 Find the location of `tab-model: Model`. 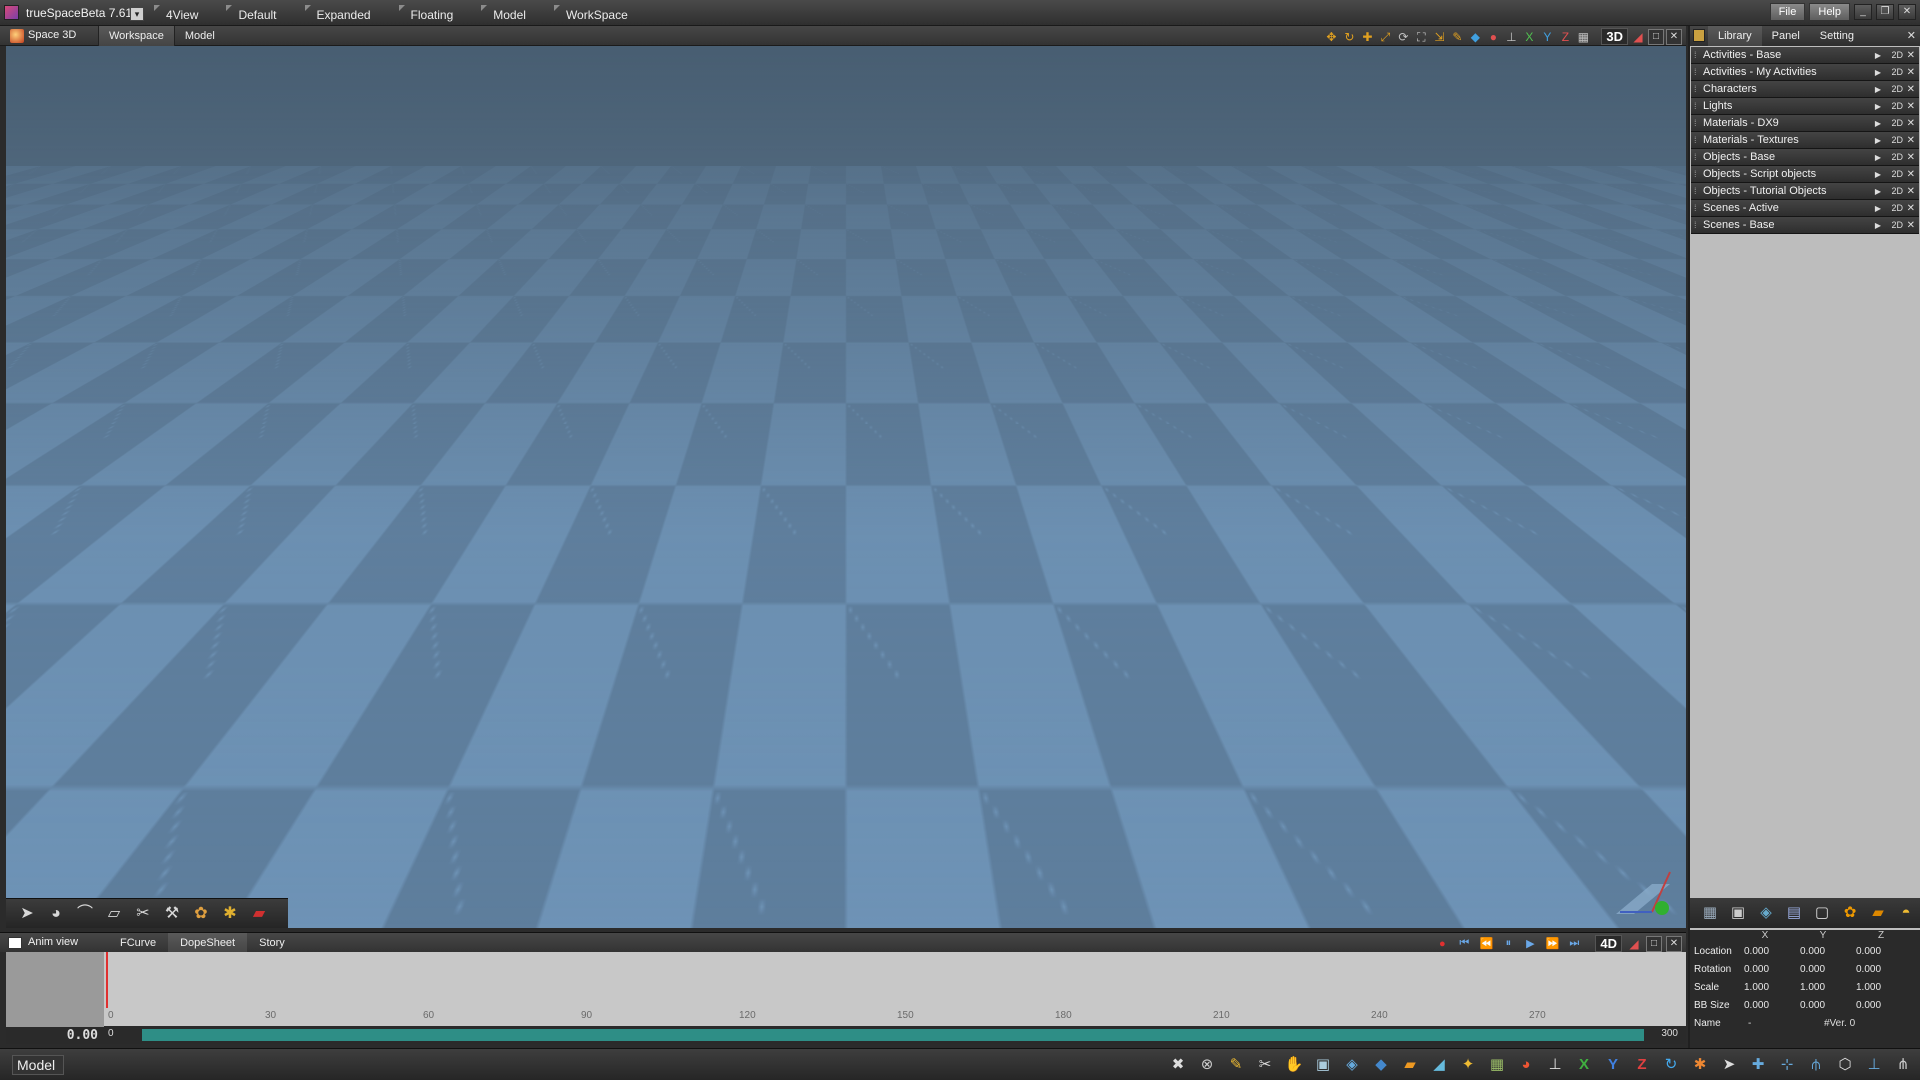

tab-model: Model is located at coordinates (199, 36).